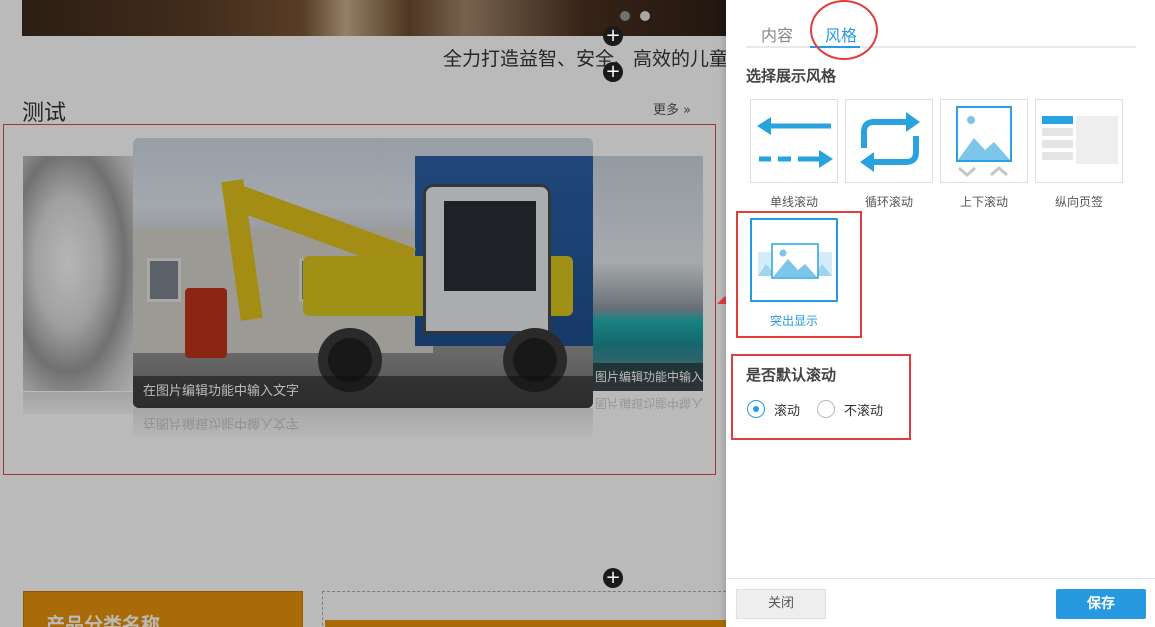 This screenshot has width=1155, height=627. I want to click on panel-tabs: 内容 风格, so click(941, 34).